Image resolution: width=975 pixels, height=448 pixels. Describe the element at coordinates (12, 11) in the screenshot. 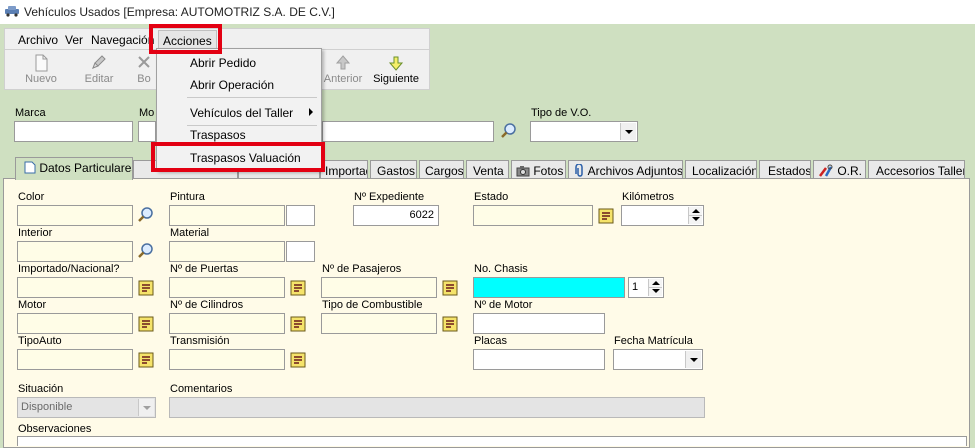

I see `car-icon` at that location.